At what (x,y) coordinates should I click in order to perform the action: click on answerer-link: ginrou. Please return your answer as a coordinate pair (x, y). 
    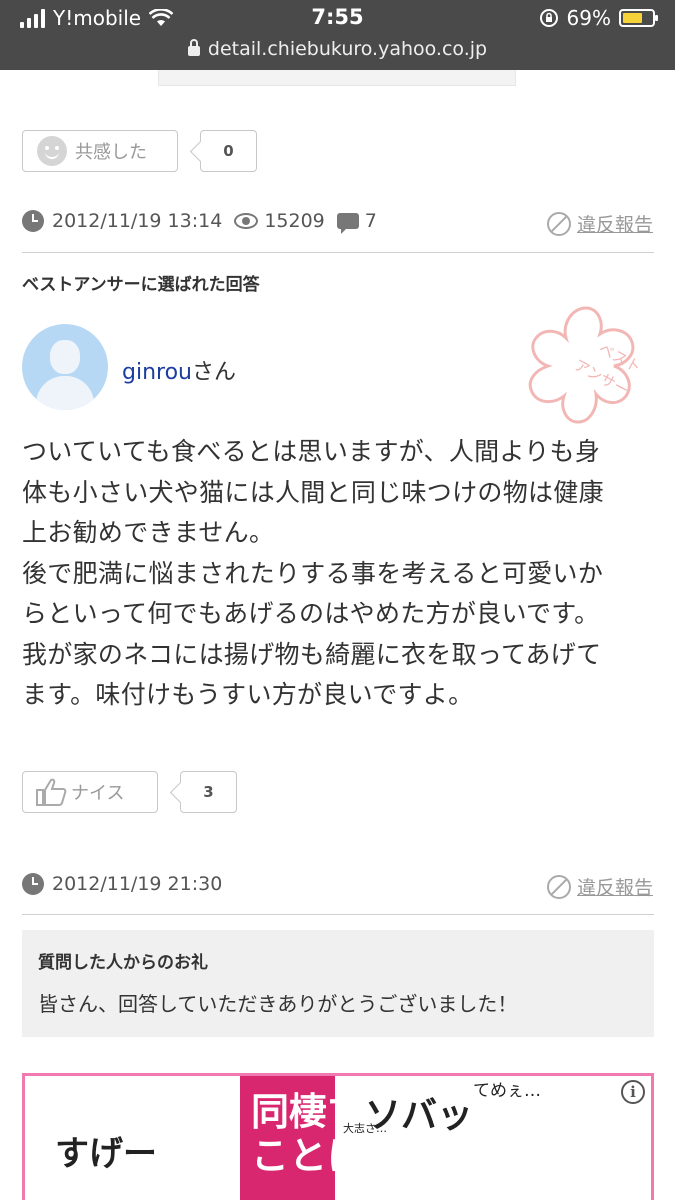
    Looking at the image, I should click on (157, 372).